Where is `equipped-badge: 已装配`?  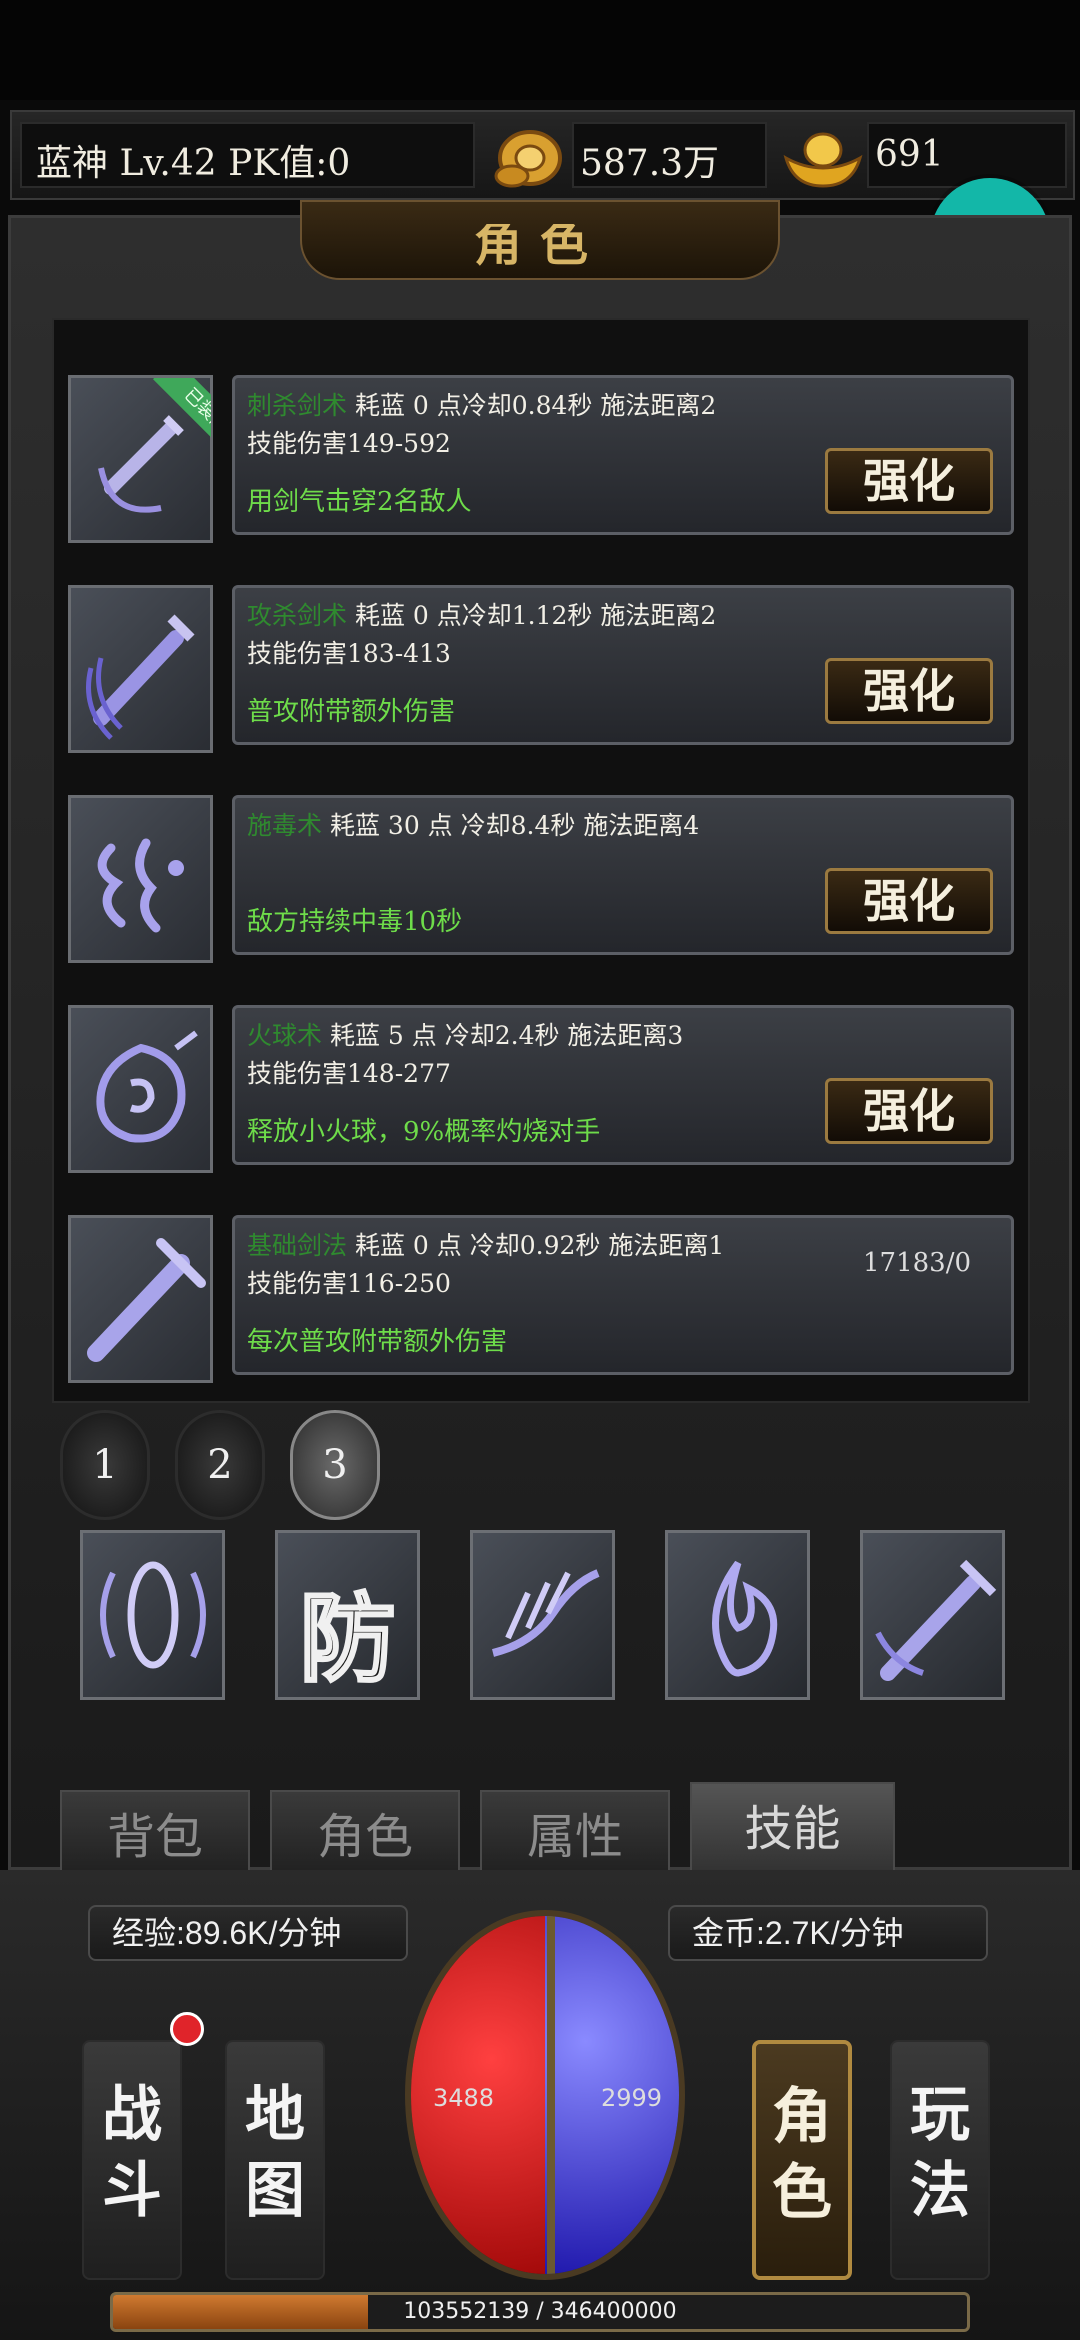 equipped-badge: 已装配 is located at coordinates (171, 418).